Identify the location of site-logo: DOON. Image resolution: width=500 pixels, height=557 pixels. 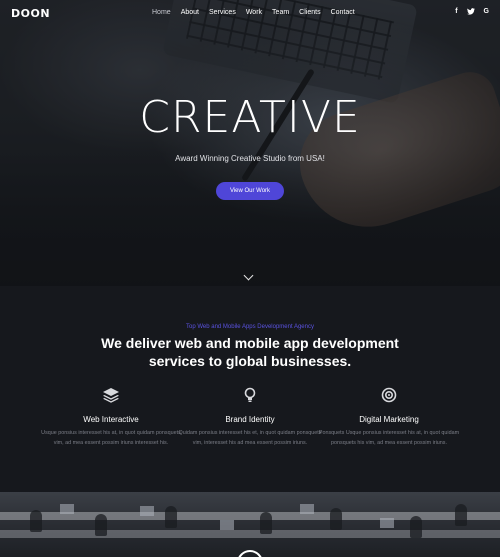
(30, 13).